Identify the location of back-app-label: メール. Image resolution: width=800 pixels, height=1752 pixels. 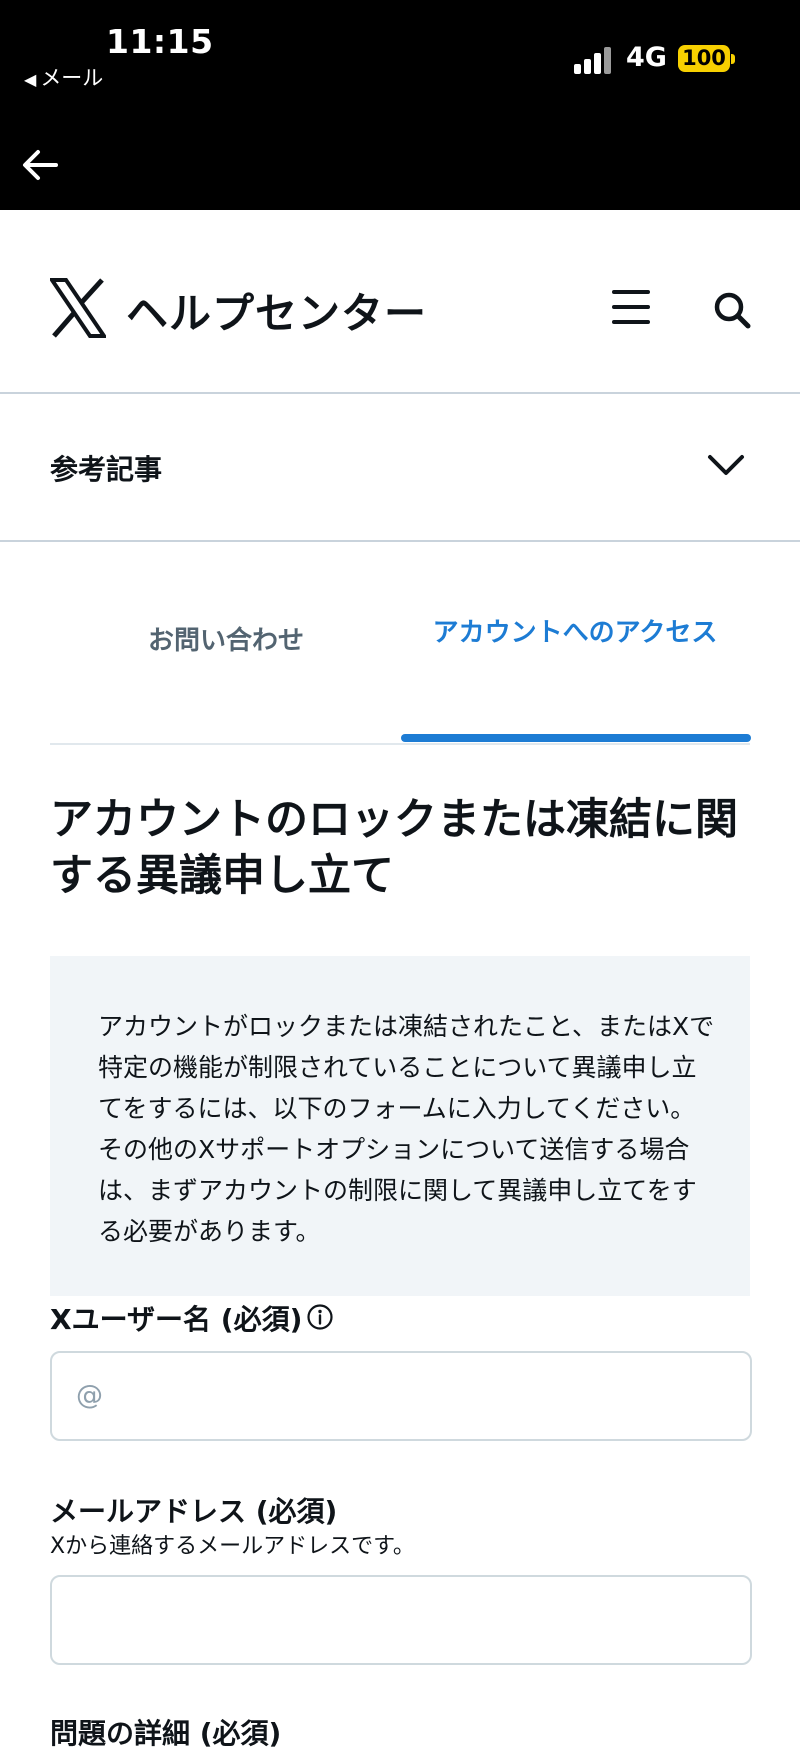
(72, 78).